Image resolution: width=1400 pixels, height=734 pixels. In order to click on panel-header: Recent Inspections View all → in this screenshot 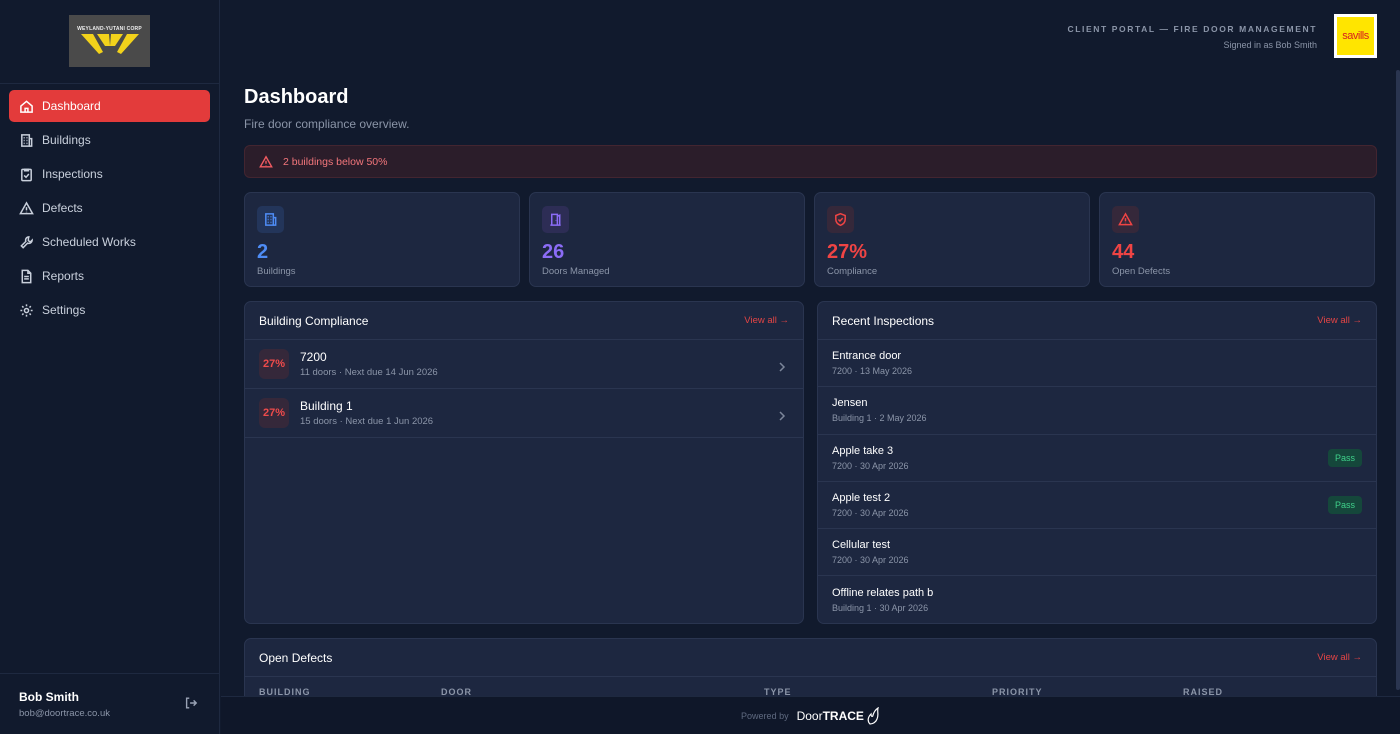, I will do `click(1097, 321)`.